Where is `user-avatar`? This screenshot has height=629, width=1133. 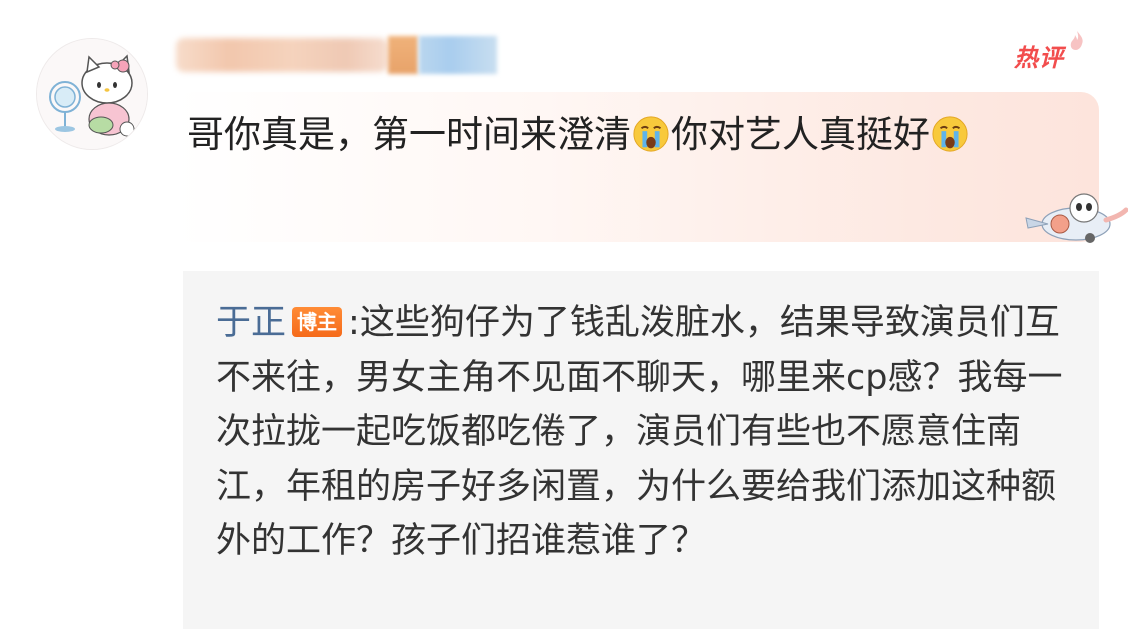 user-avatar is located at coordinates (92, 94).